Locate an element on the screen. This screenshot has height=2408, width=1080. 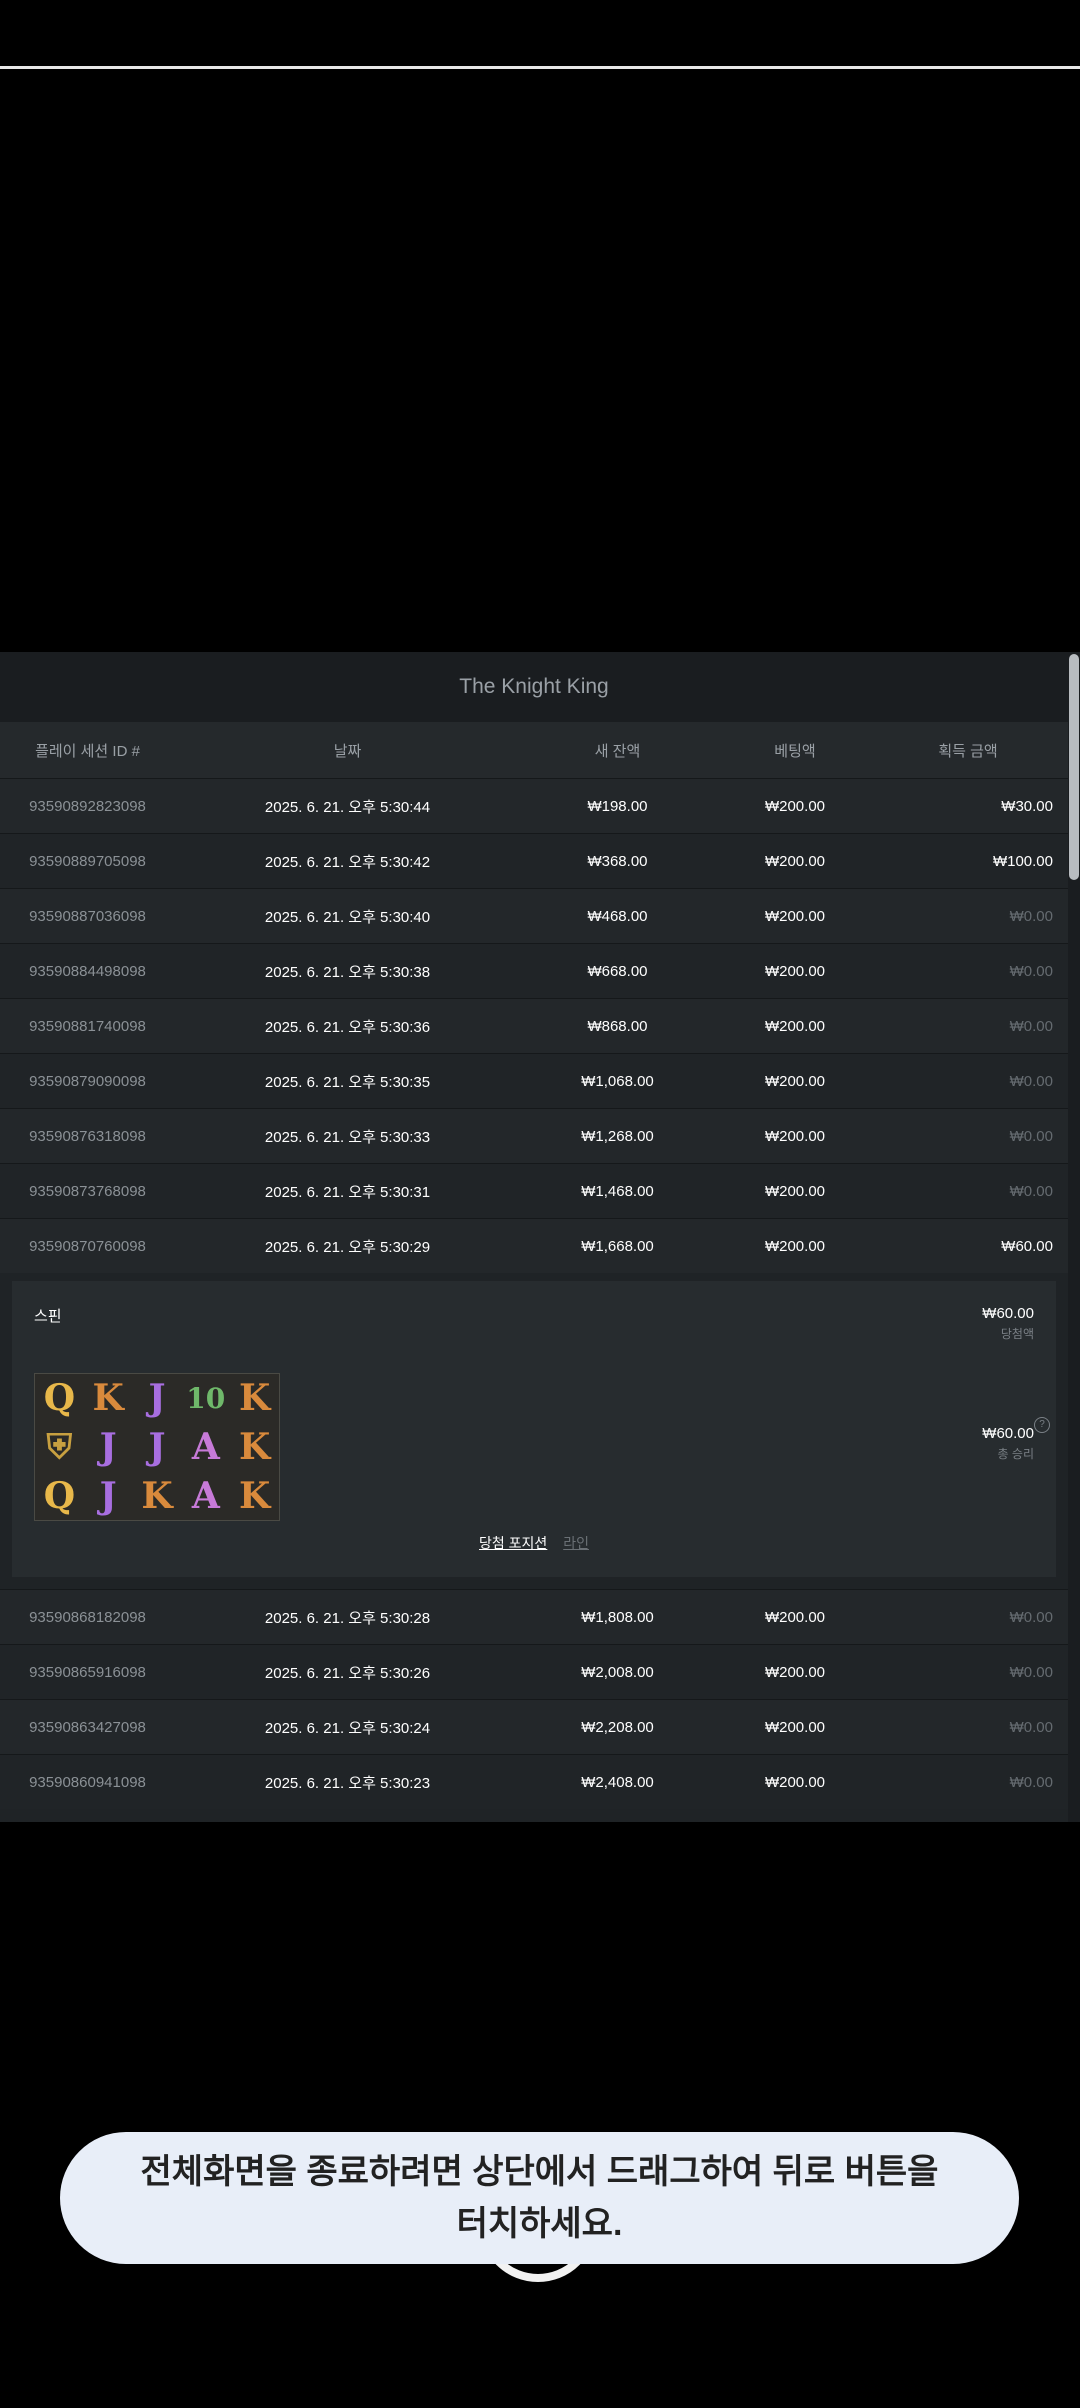
total-win-amount: ₩60.00 is located at coordinates (1008, 1433).